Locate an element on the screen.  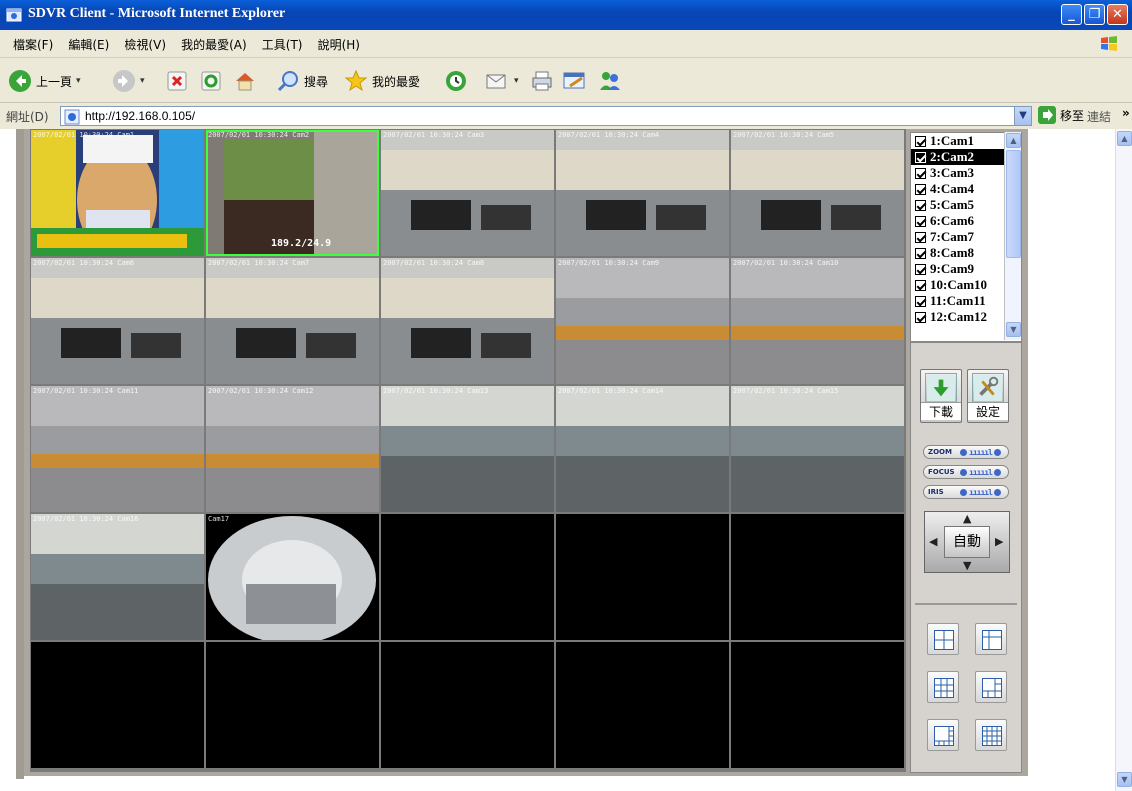
ptz-auto-button: 自動 is located at coordinates (967, 542).